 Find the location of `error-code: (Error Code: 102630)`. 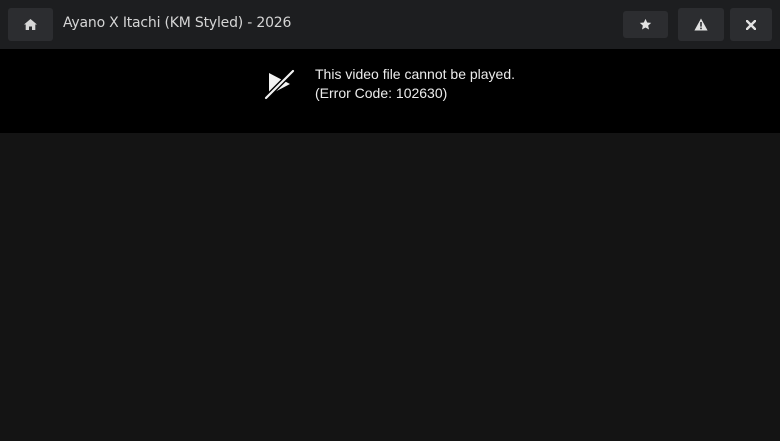

error-code: (Error Code: 102630) is located at coordinates (381, 93).